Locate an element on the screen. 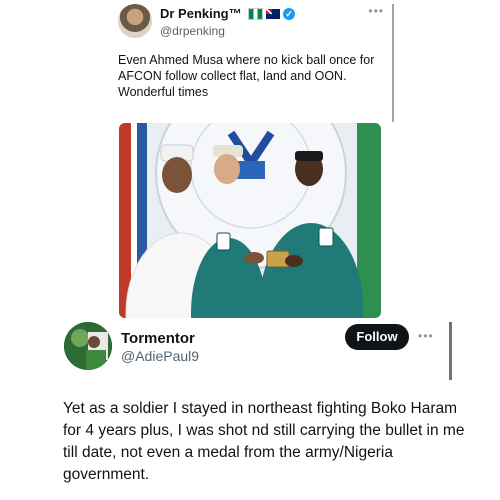 The width and height of the screenshot is (500, 500). quoted-author-name: Dr Penking™ is located at coordinates (201, 13).